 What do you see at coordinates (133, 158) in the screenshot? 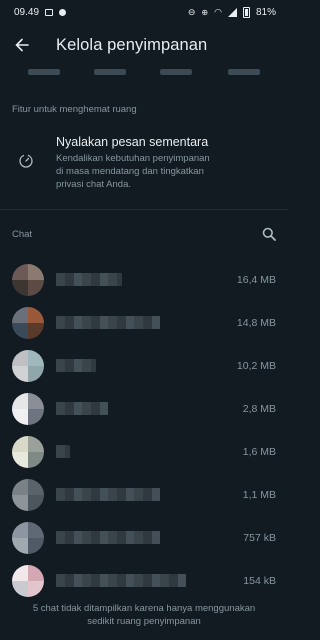
I see `feature-description-line: Kendalikan kebutuhan penyimpanan` at bounding box center [133, 158].